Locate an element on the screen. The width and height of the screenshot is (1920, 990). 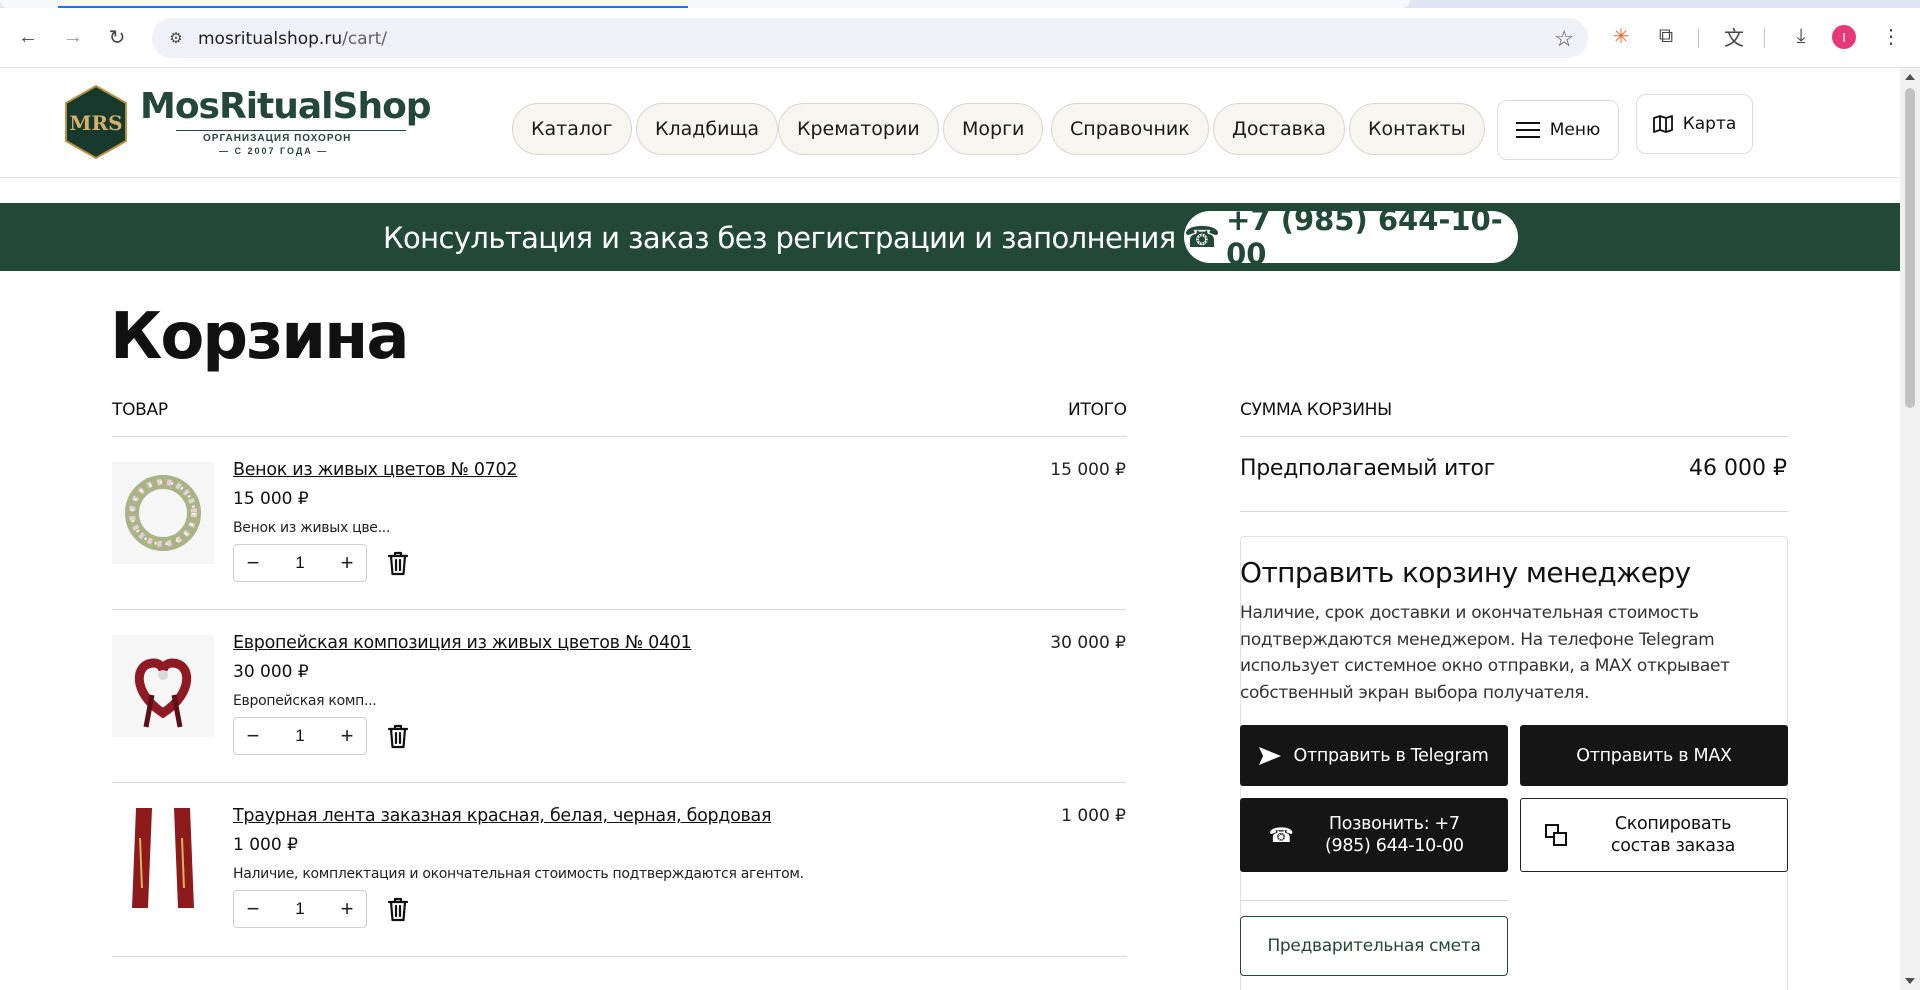
map-button: Карта is located at coordinates (1694, 124).